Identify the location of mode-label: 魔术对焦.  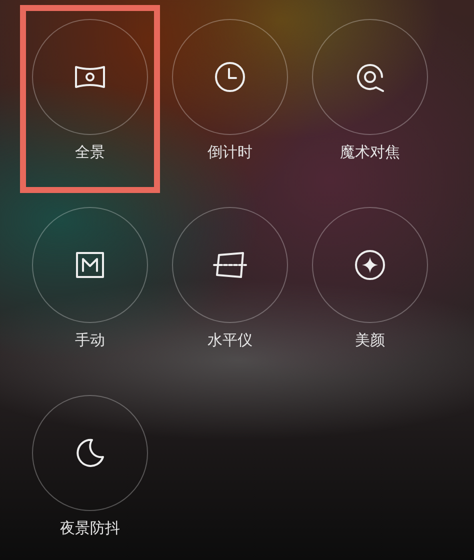
(370, 152).